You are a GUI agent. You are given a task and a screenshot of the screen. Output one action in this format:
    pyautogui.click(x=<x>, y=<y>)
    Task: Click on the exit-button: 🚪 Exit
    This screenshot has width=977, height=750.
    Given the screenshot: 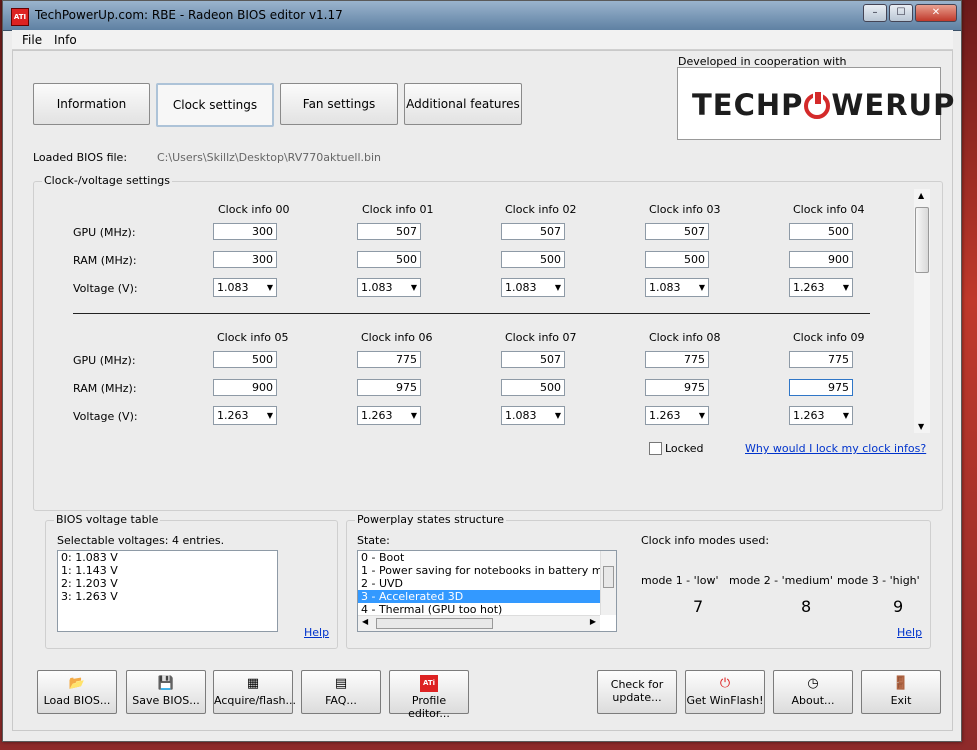 What is the action you would take?
    pyautogui.click(x=901, y=692)
    